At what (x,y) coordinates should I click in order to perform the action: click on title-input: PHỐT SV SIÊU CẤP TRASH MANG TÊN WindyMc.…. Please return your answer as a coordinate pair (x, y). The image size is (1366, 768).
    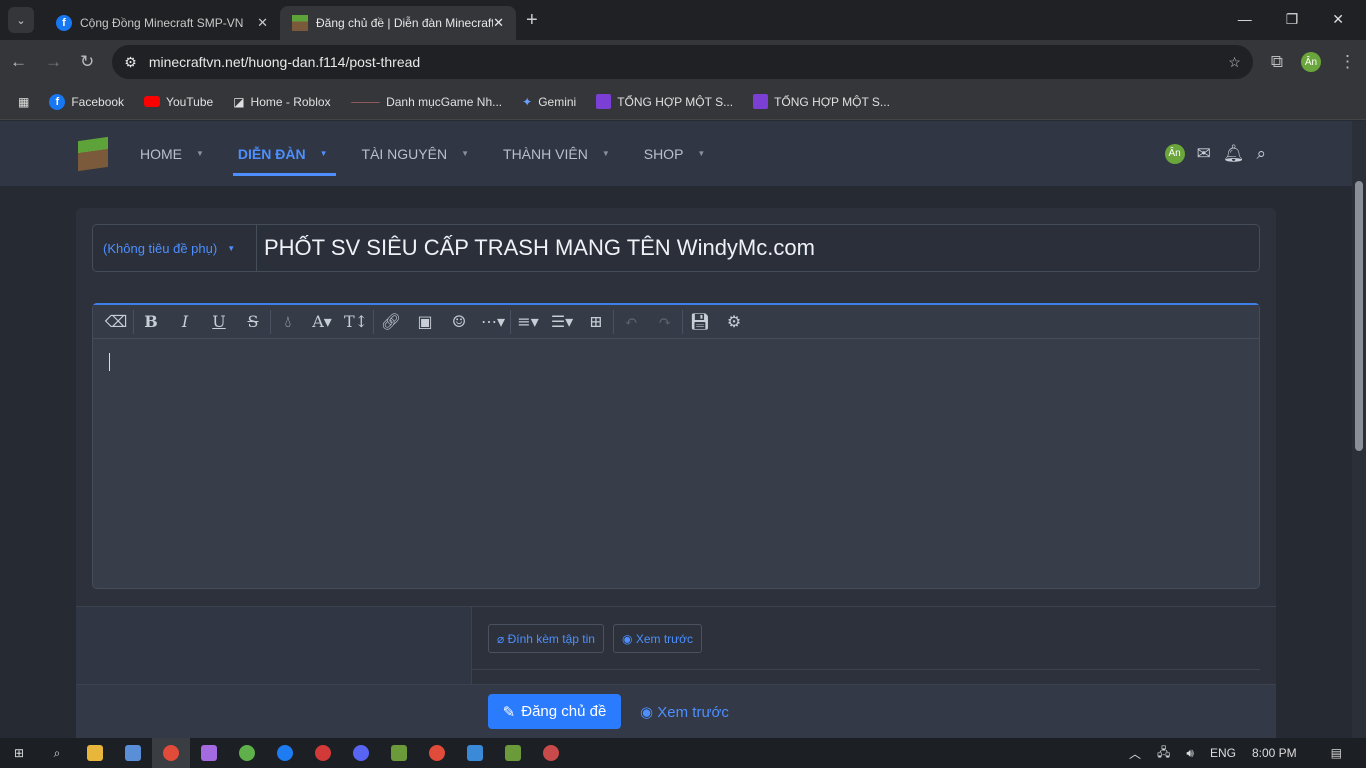
    Looking at the image, I should click on (536, 248).